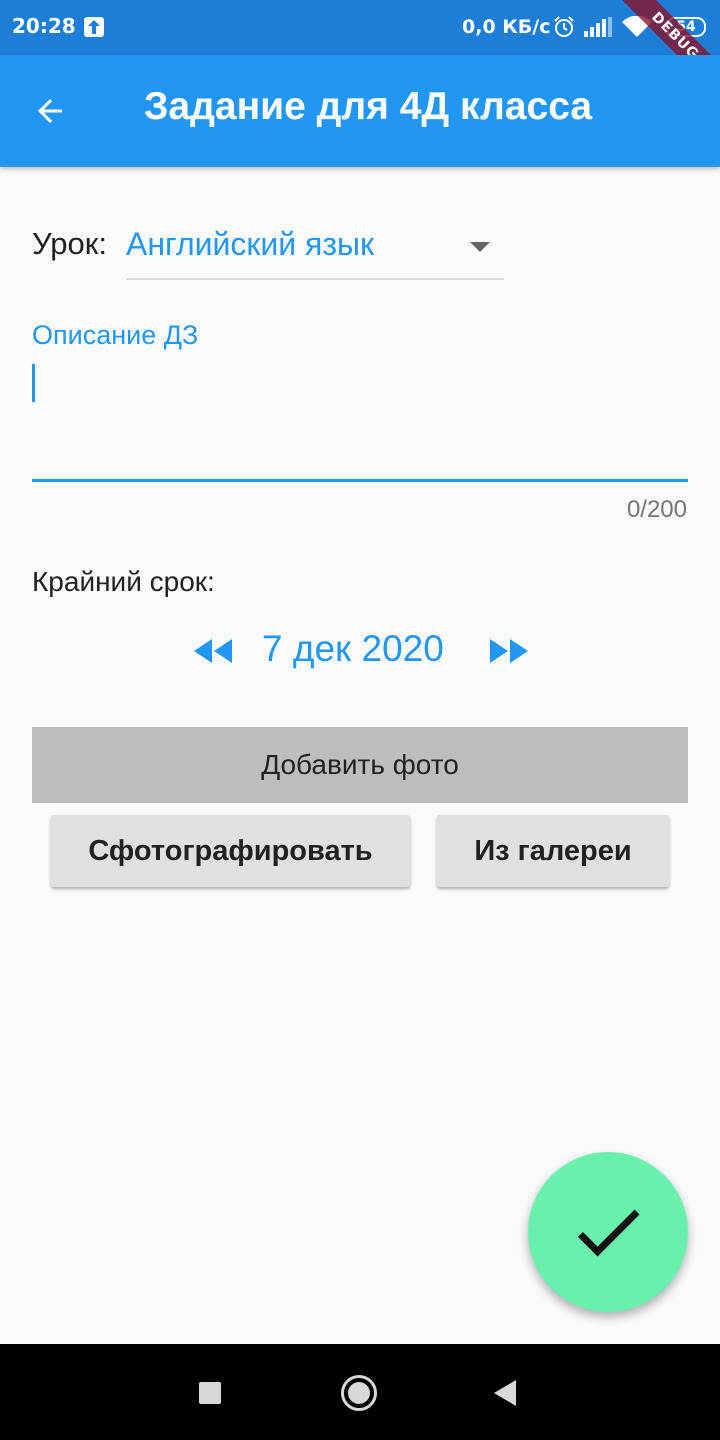 This screenshot has width=720, height=1440. Describe the element at coordinates (250, 244) in the screenshot. I see `lesson-selected-value: Английский язык` at that location.